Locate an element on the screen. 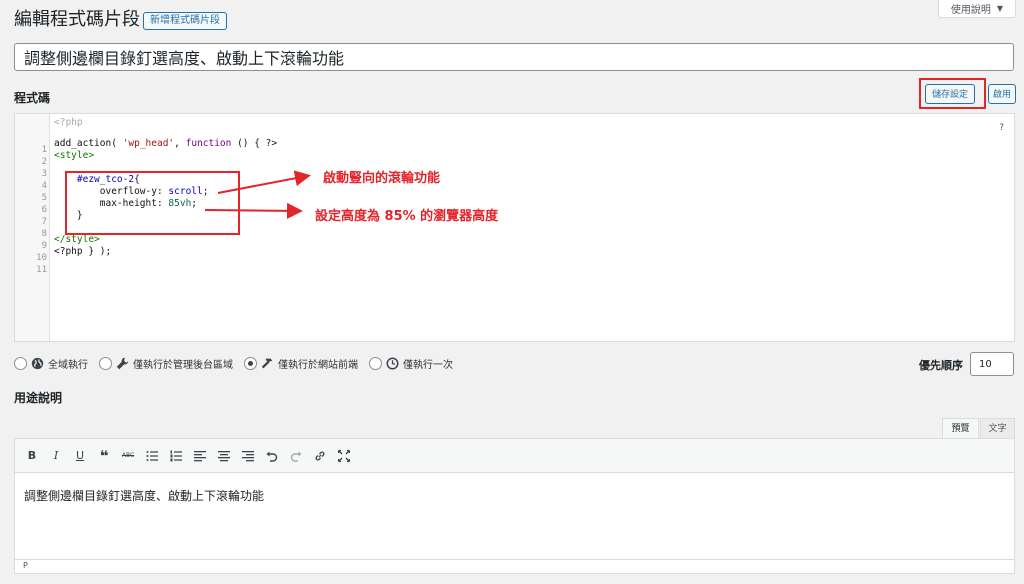 Image resolution: width=1024 pixels, height=584 pixels. numbered-list-button is located at coordinates (176, 456).